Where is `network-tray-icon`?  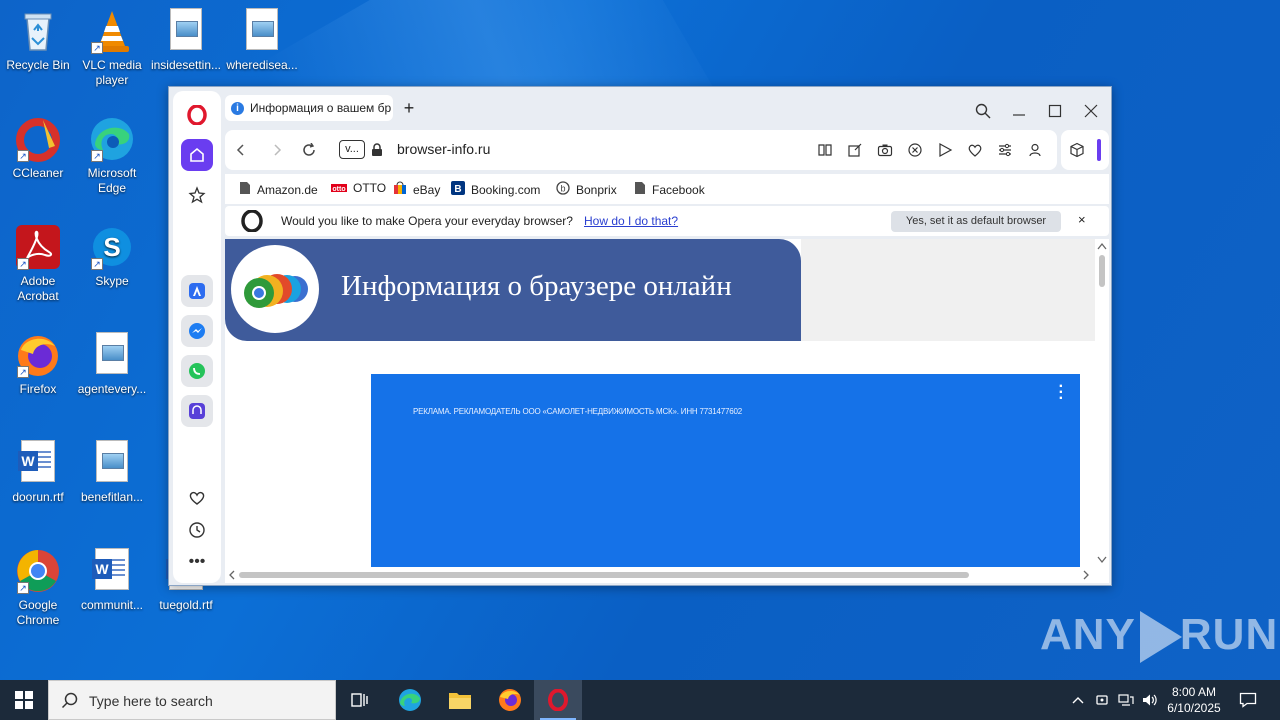 network-tray-icon is located at coordinates (1126, 700).